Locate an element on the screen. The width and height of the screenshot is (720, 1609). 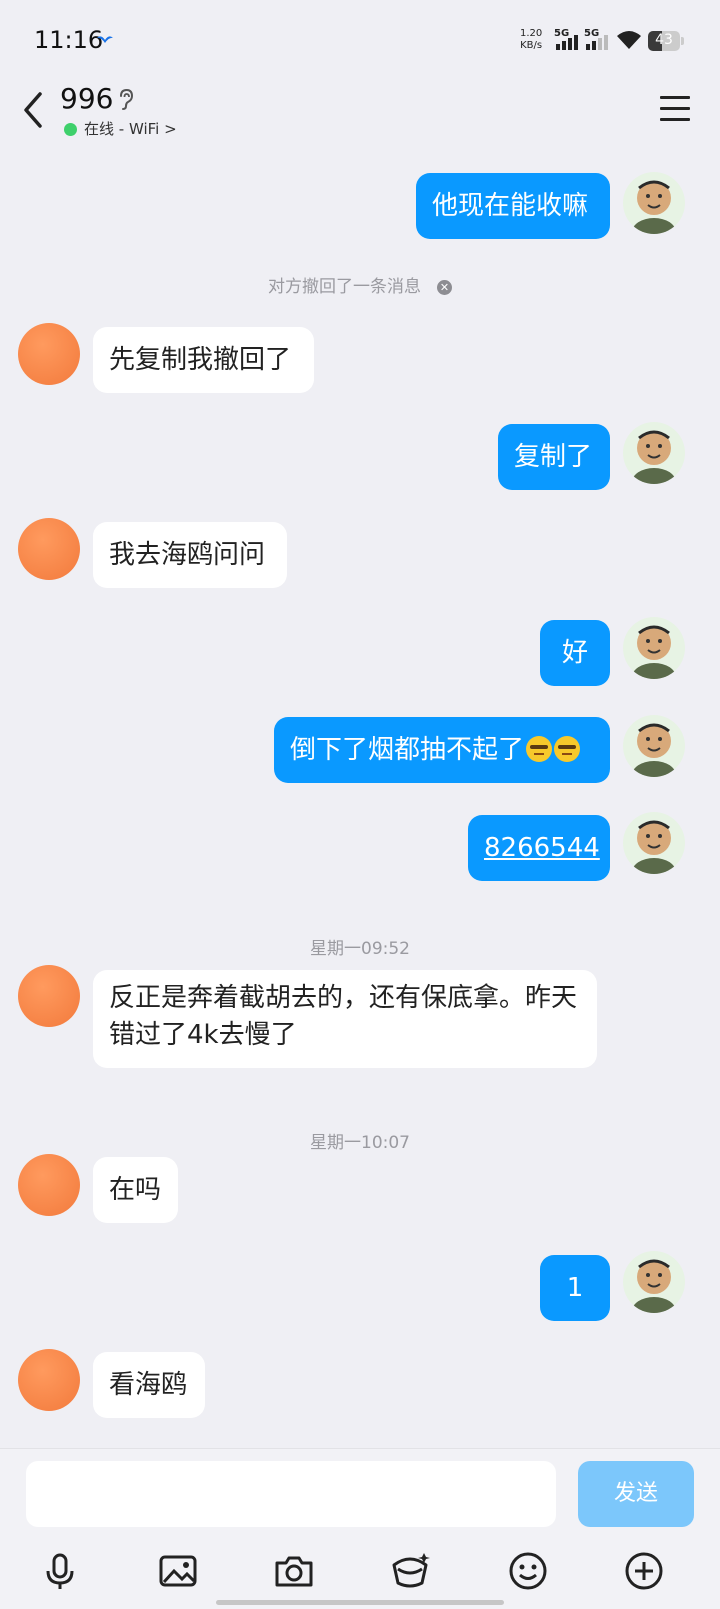
network-speed-unit: KB/s is located at coordinates (531, 45).